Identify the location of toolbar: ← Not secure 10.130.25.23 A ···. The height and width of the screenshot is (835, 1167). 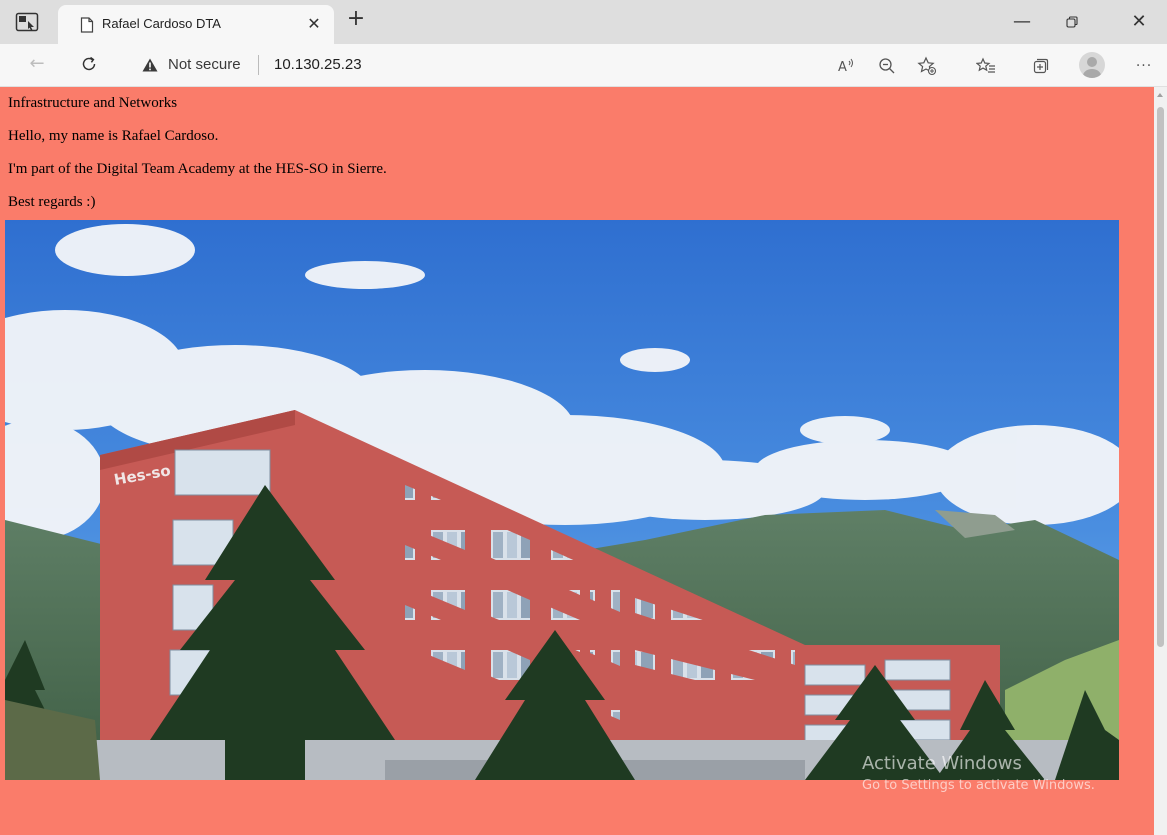
(583, 65).